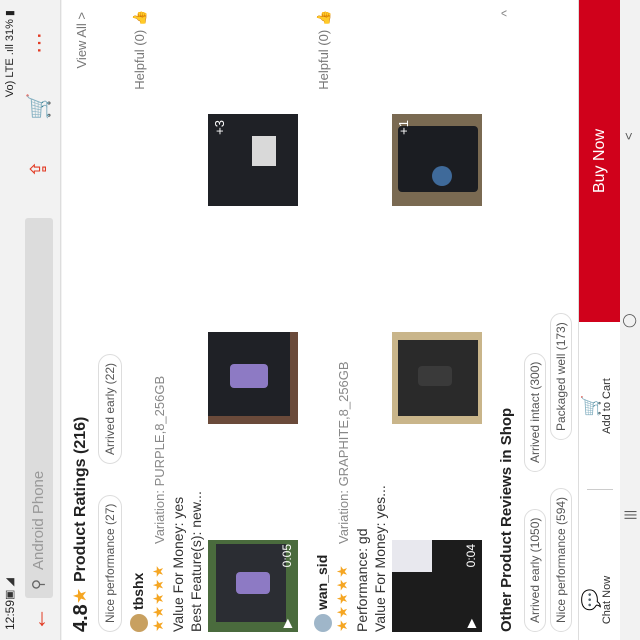 The height and width of the screenshot is (640, 640). Describe the element at coordinates (600, 161) in the screenshot. I see `buy-now-button: Buy Now` at that location.